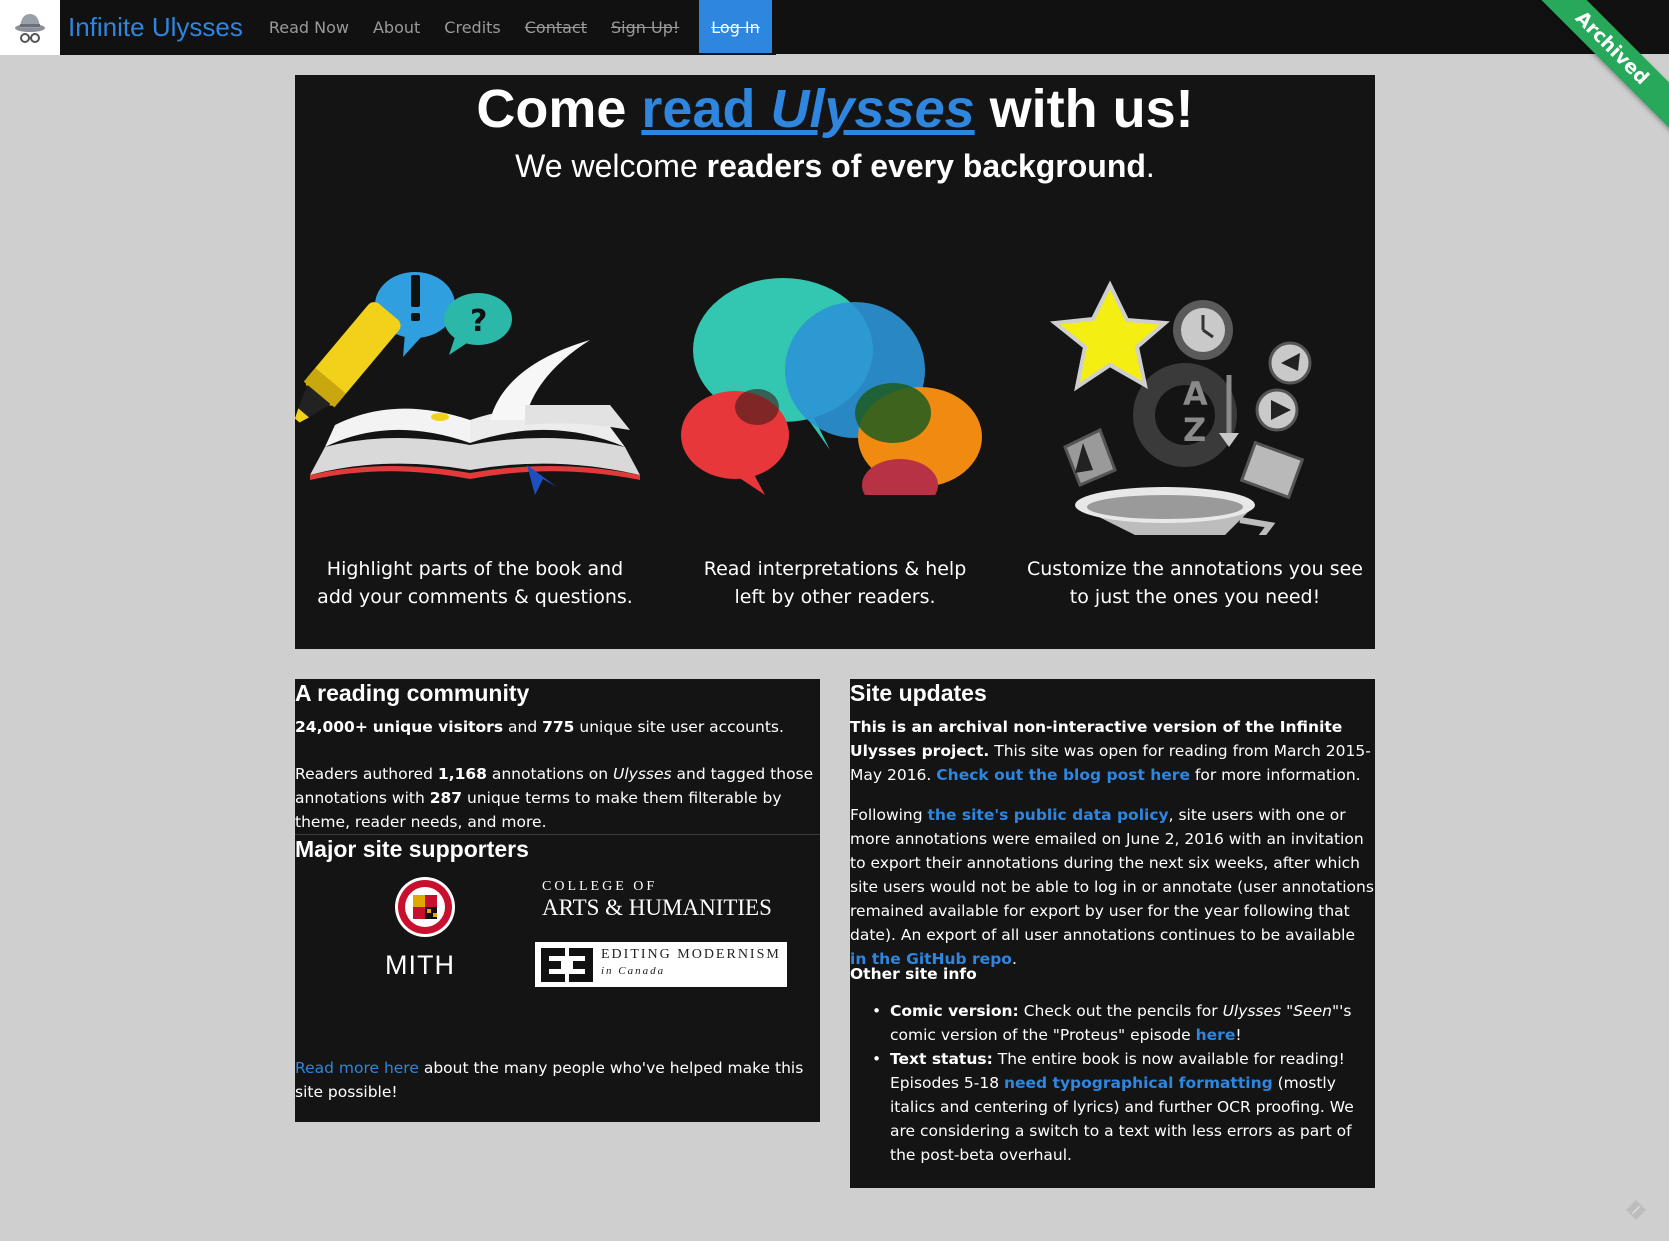  I want to click on nav-contact: Contact, so click(556, 27).